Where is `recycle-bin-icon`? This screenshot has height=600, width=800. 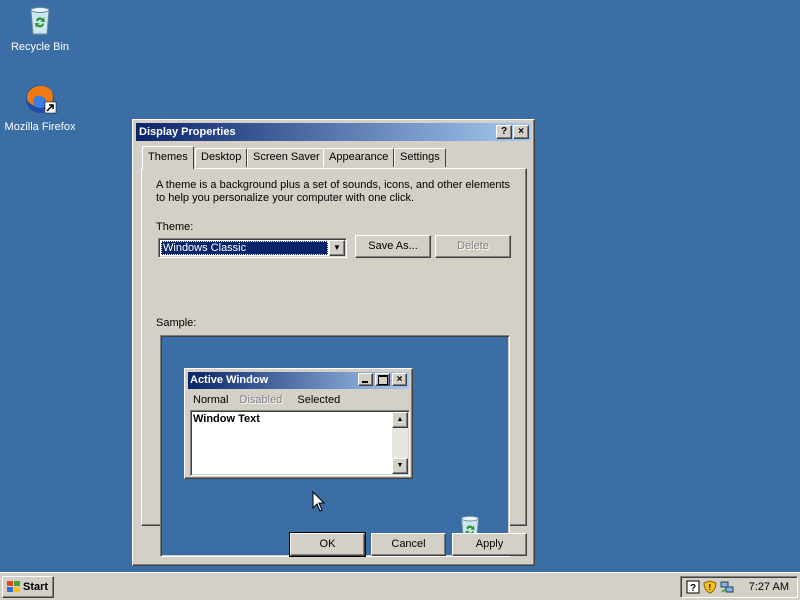
recycle-bin-icon is located at coordinates (40, 21).